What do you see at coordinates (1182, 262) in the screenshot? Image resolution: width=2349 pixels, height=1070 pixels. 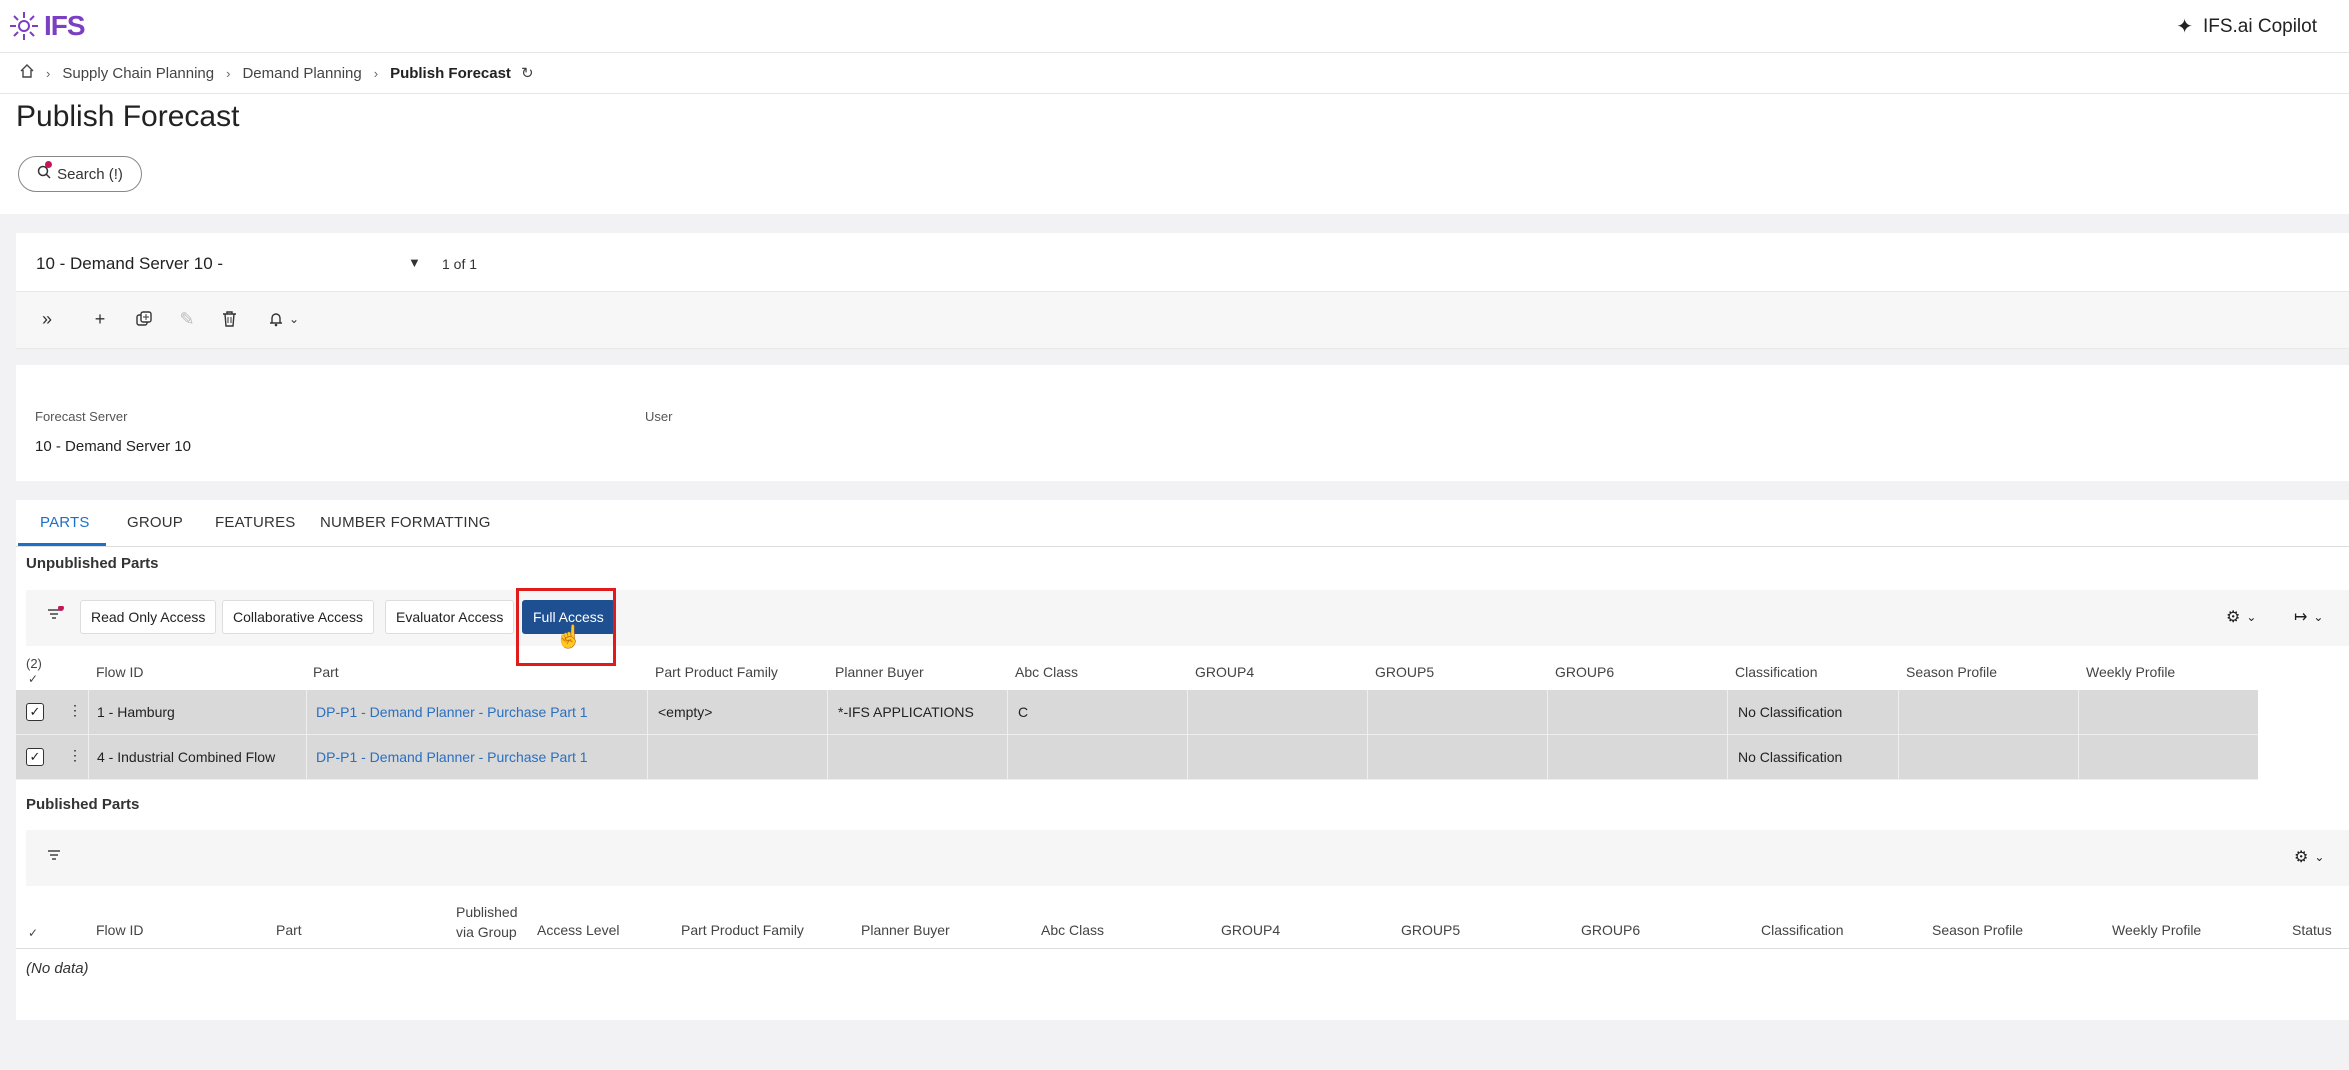 I see `record-selector-card` at bounding box center [1182, 262].